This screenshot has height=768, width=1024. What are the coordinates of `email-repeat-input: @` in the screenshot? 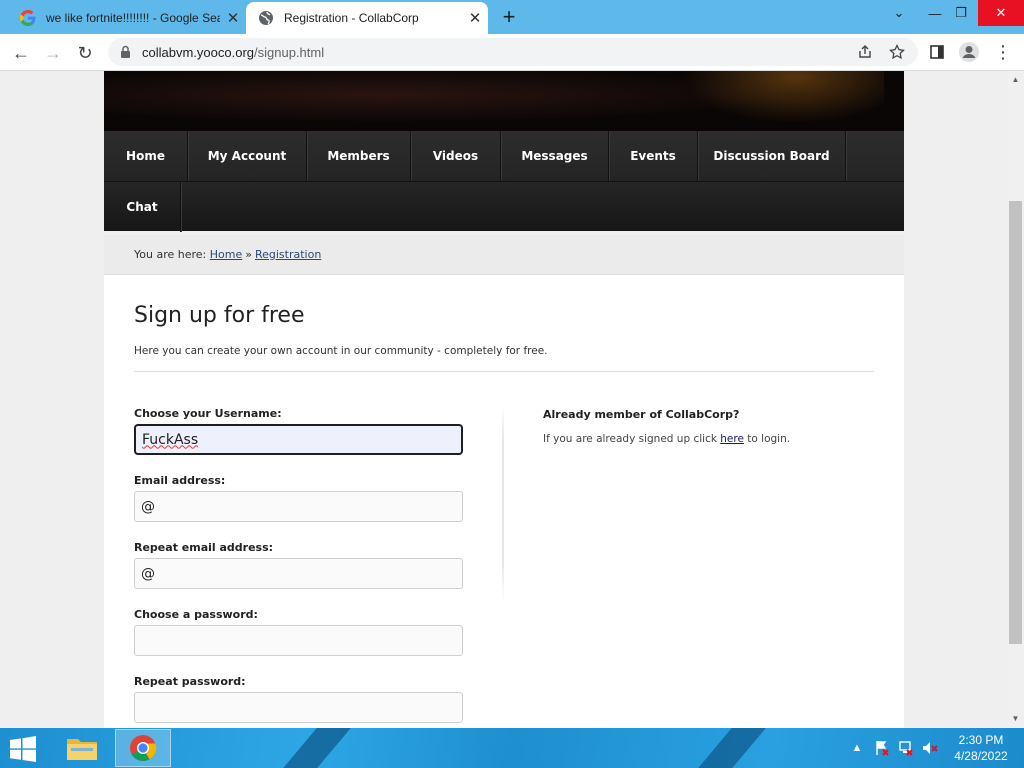 It's located at (298, 573).